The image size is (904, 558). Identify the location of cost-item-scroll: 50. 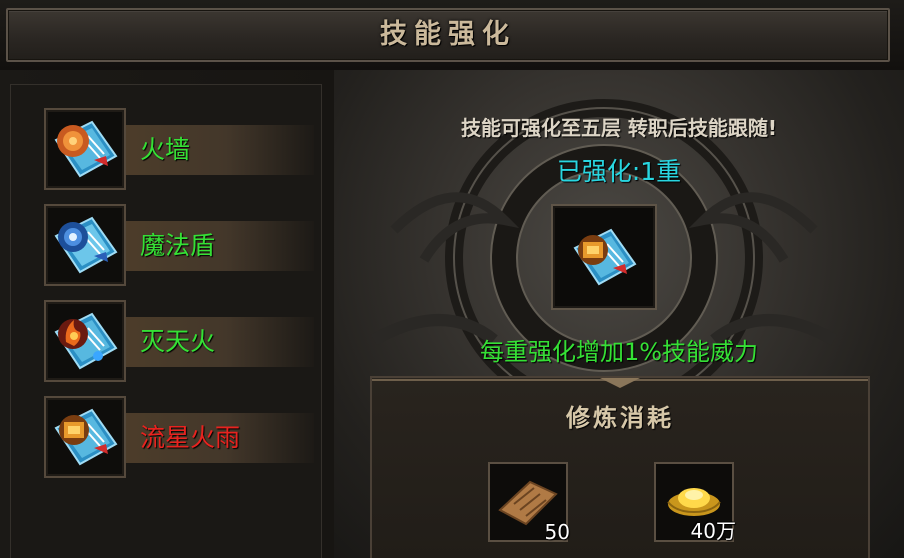
(529, 503).